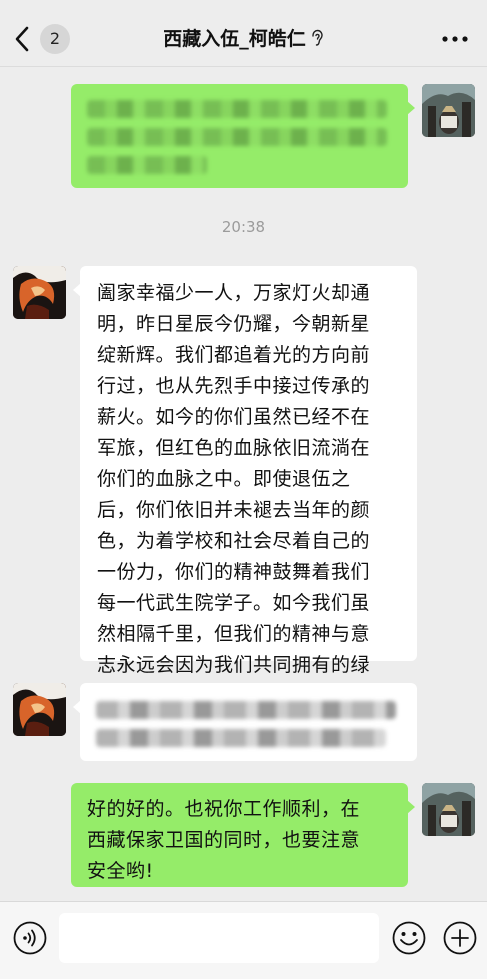 The width and height of the screenshot is (487, 979). I want to click on message-line: 军旅，但红色的血脉依旧流淌在, so click(234, 448).